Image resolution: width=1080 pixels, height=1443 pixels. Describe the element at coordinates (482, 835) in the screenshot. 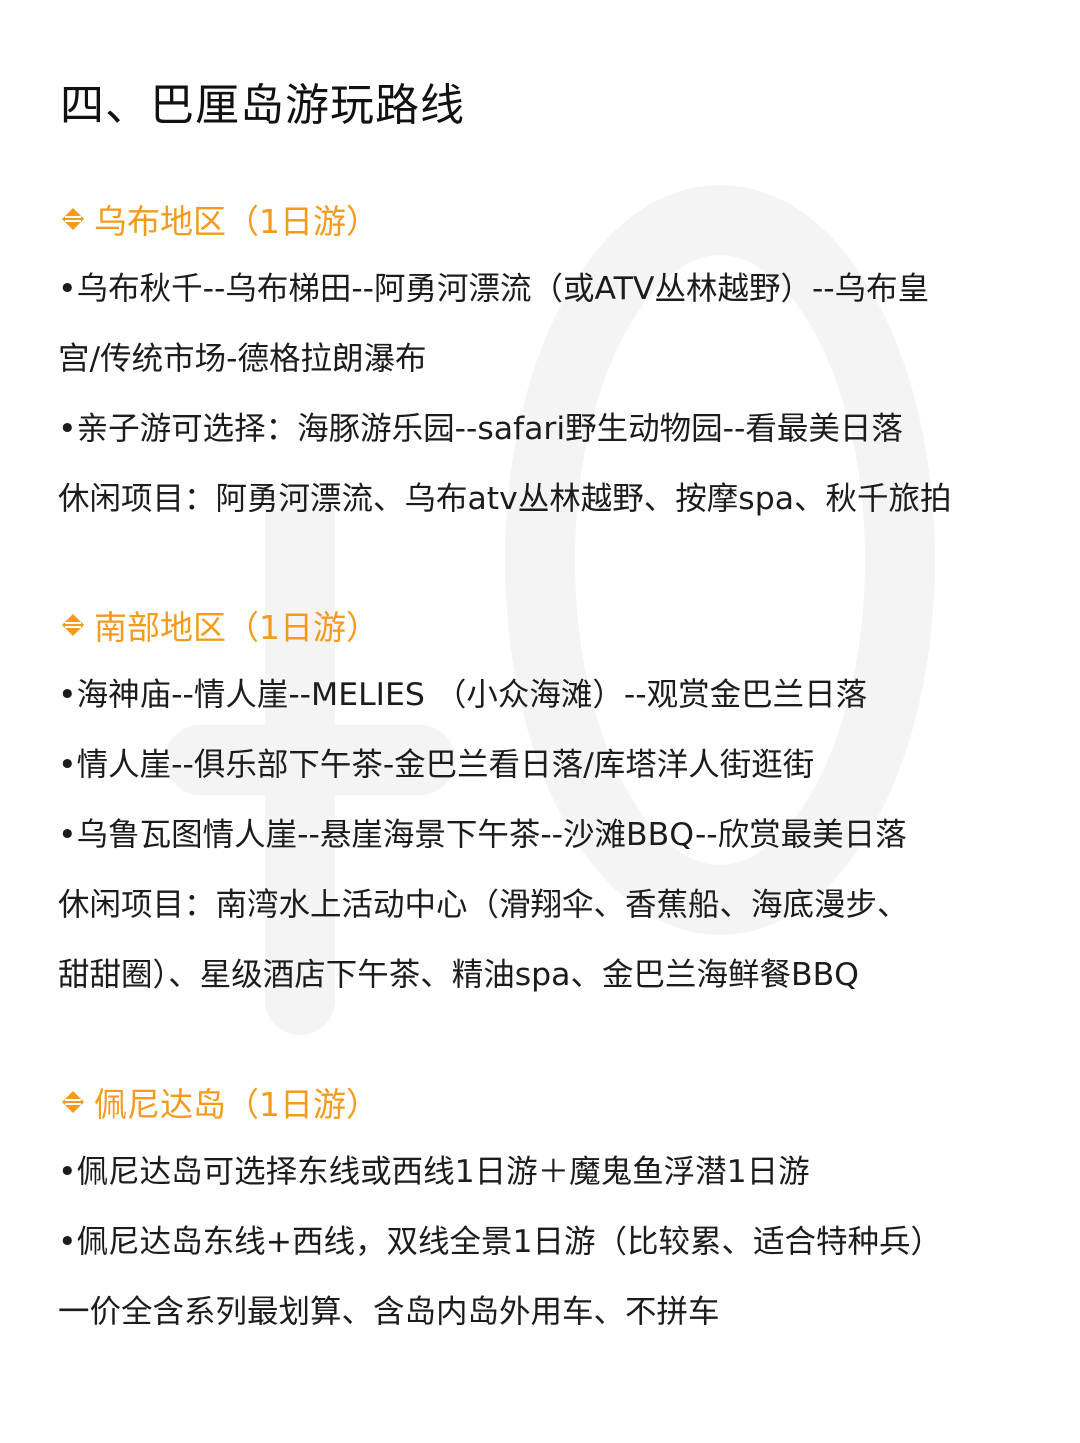

I see `route-line: •乌鲁瓦图情人崖--悬崖海景下午茶--沙滩BBQ--欣赏最美日落` at that location.